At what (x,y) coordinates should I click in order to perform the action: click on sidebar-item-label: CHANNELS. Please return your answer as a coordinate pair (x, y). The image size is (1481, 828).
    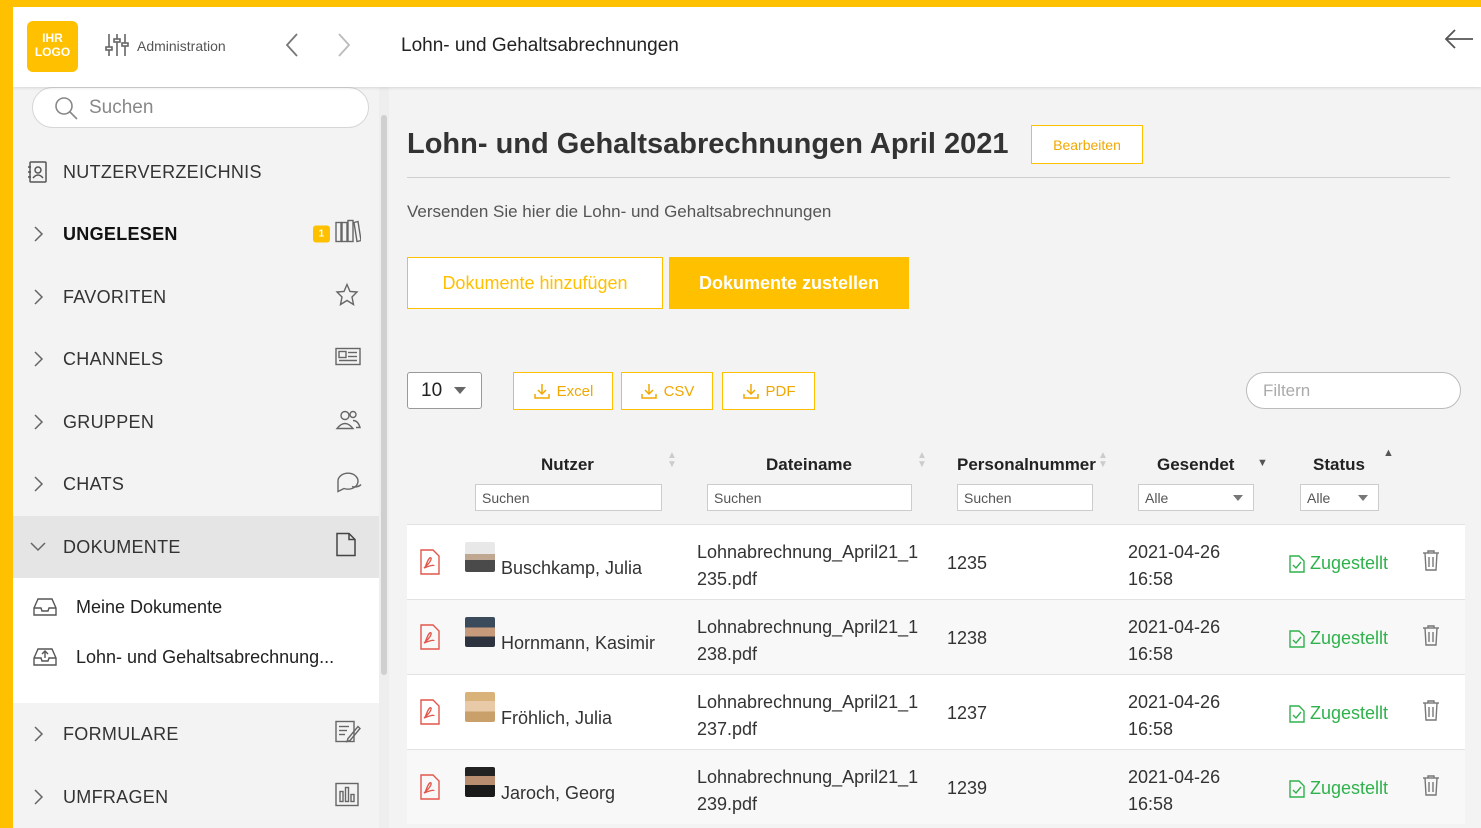
    Looking at the image, I should click on (113, 358).